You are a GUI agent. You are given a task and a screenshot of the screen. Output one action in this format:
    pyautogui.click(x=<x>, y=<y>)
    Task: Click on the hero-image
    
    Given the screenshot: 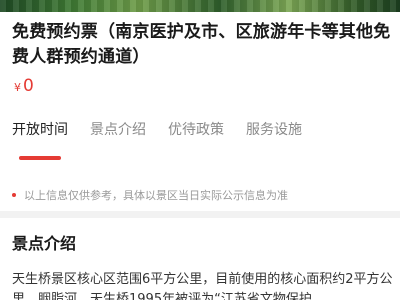 What is the action you would take?
    pyautogui.click(x=200, y=6)
    